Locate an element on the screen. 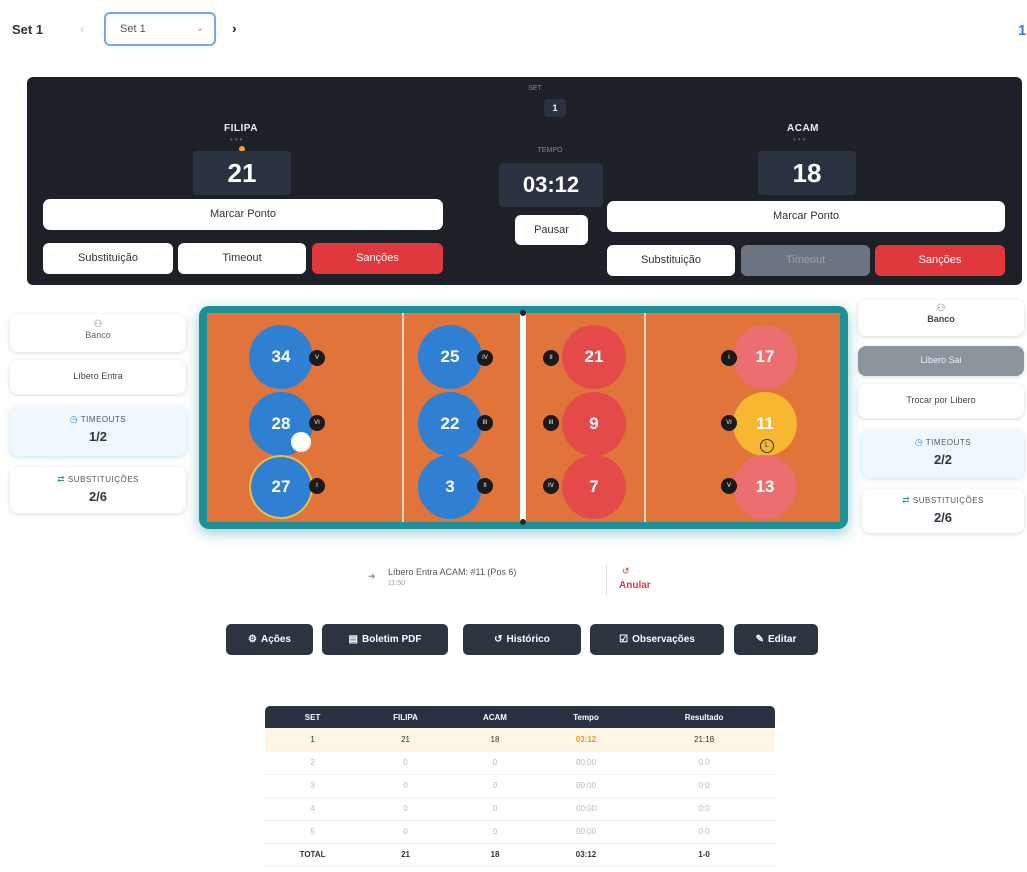  actions-label: Ações is located at coordinates (275, 639).